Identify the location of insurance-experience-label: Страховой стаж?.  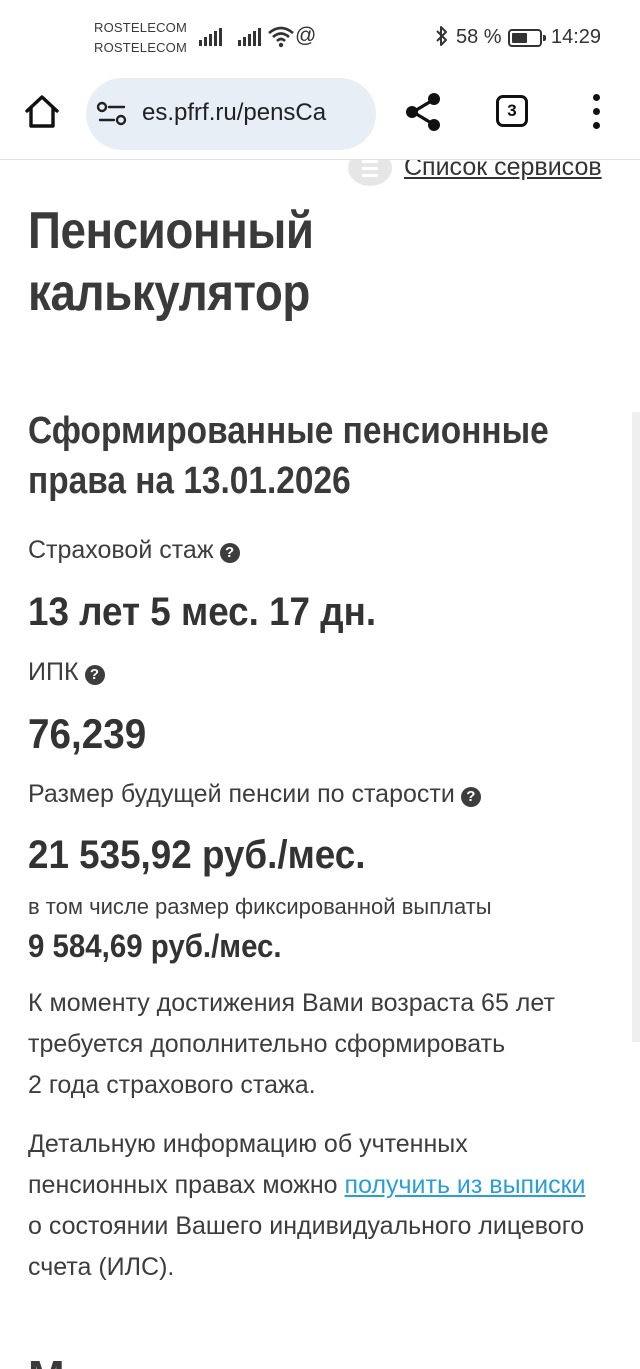
(134, 550).